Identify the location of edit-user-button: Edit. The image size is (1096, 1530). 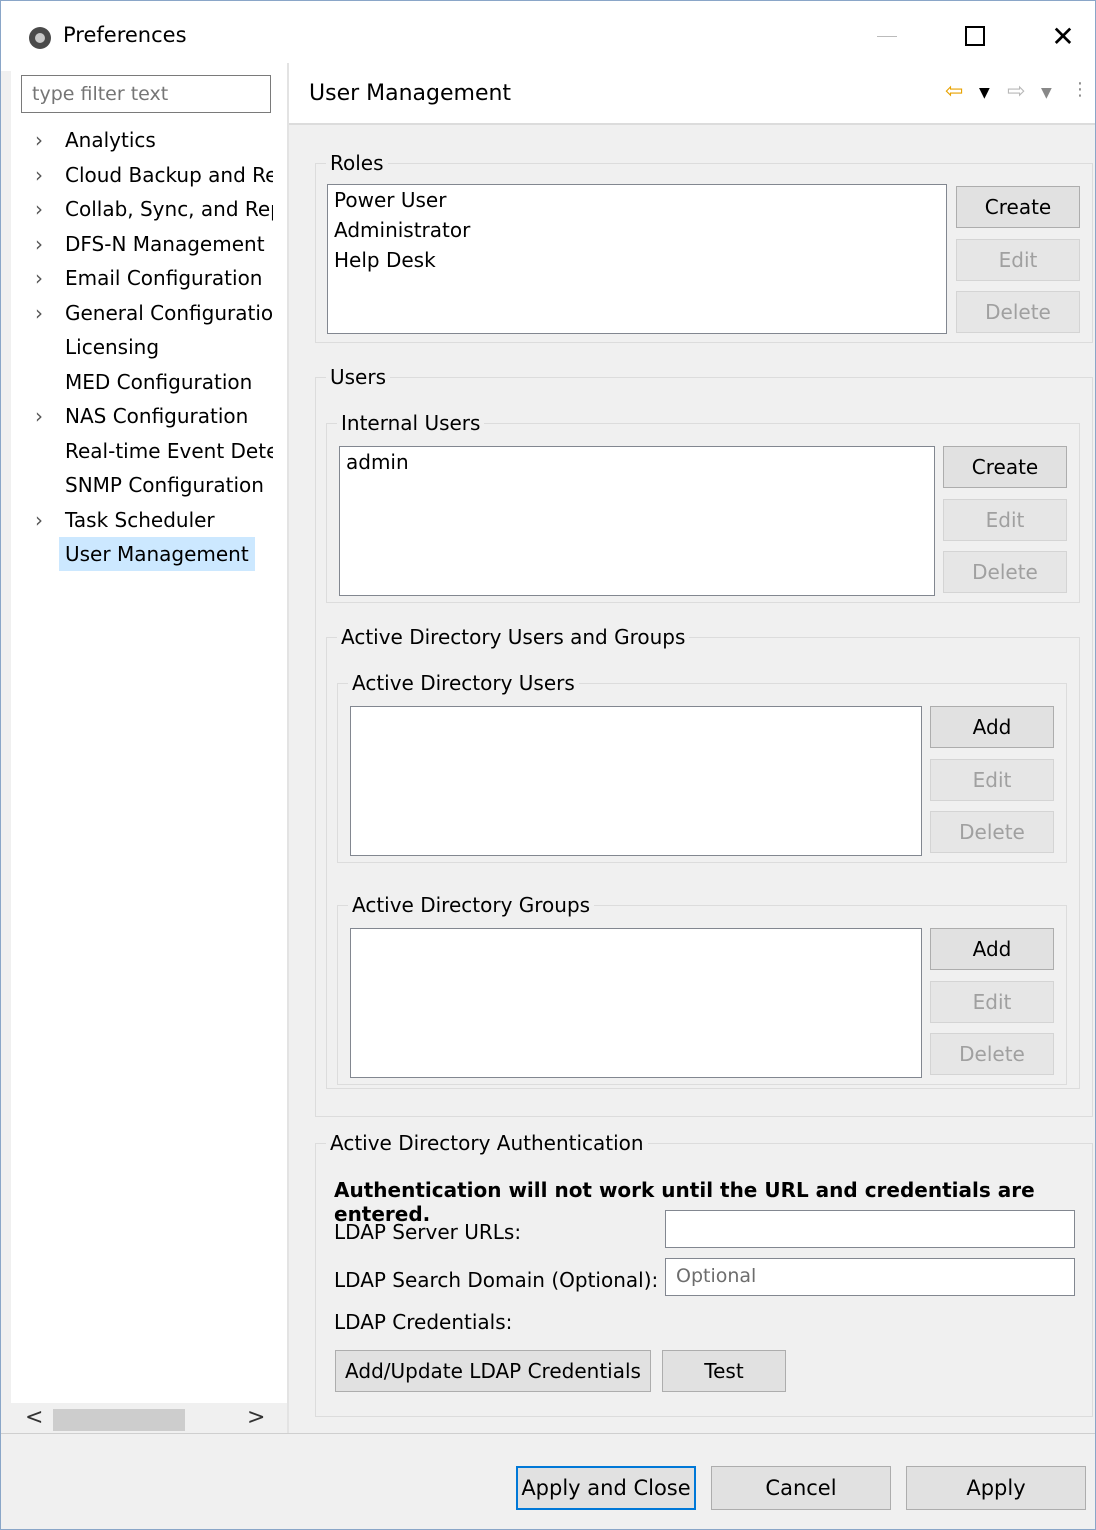
(1005, 520).